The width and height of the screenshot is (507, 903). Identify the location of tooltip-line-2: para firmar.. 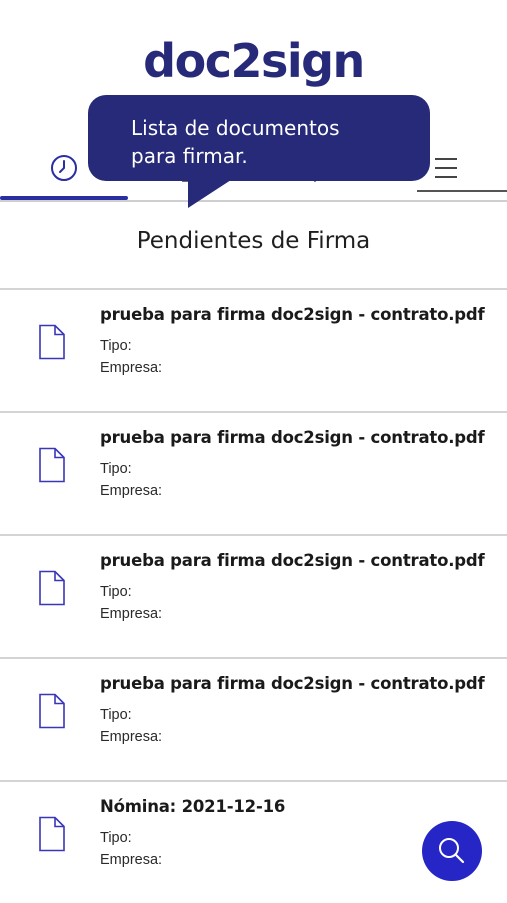
(189, 156).